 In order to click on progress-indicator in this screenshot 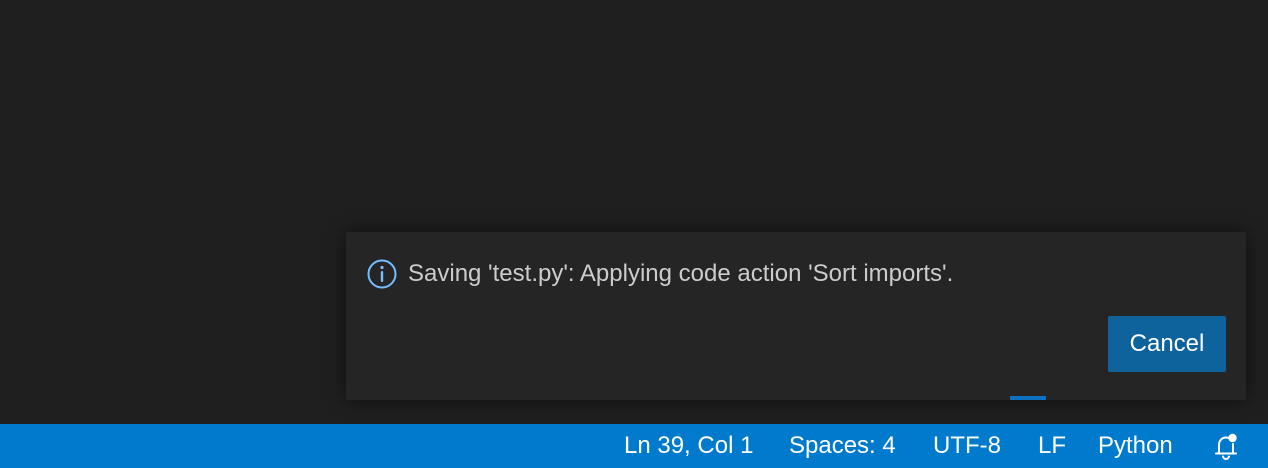, I will do `click(1028, 398)`.